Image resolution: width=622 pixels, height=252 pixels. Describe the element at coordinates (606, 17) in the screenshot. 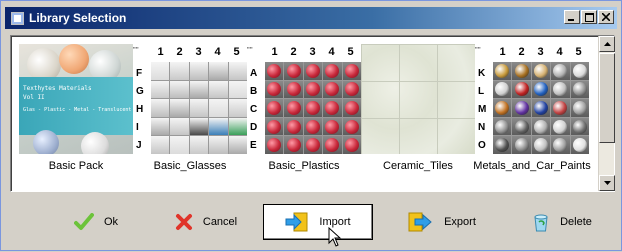

I see `close-button` at that location.